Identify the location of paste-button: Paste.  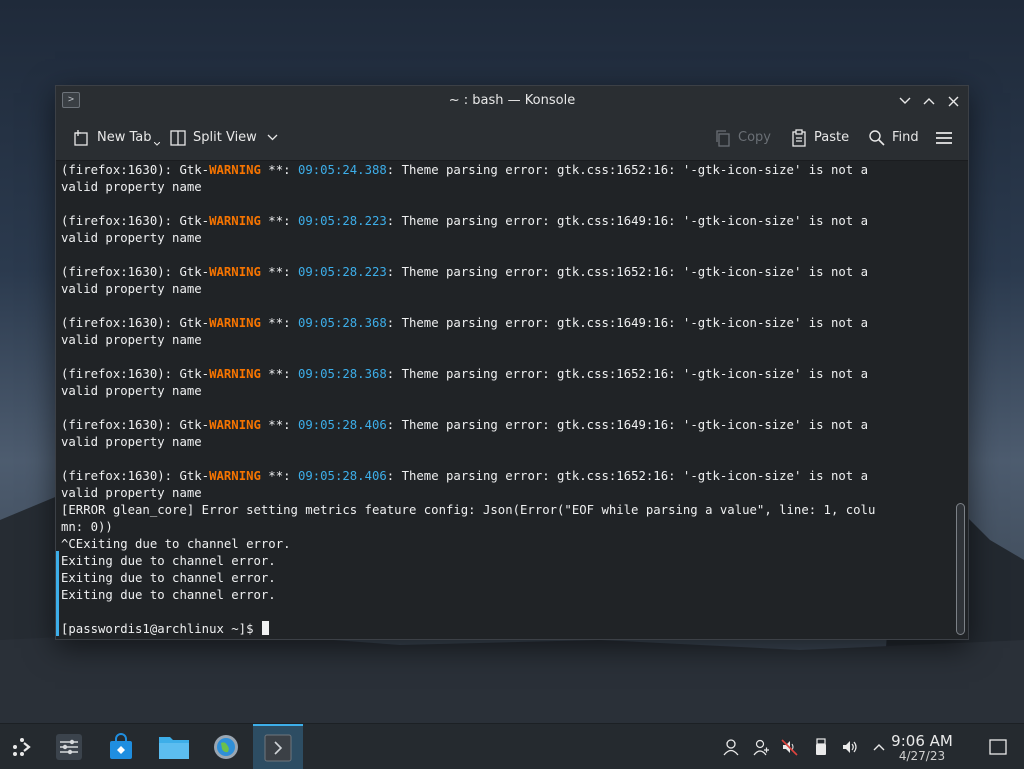
(819, 137).